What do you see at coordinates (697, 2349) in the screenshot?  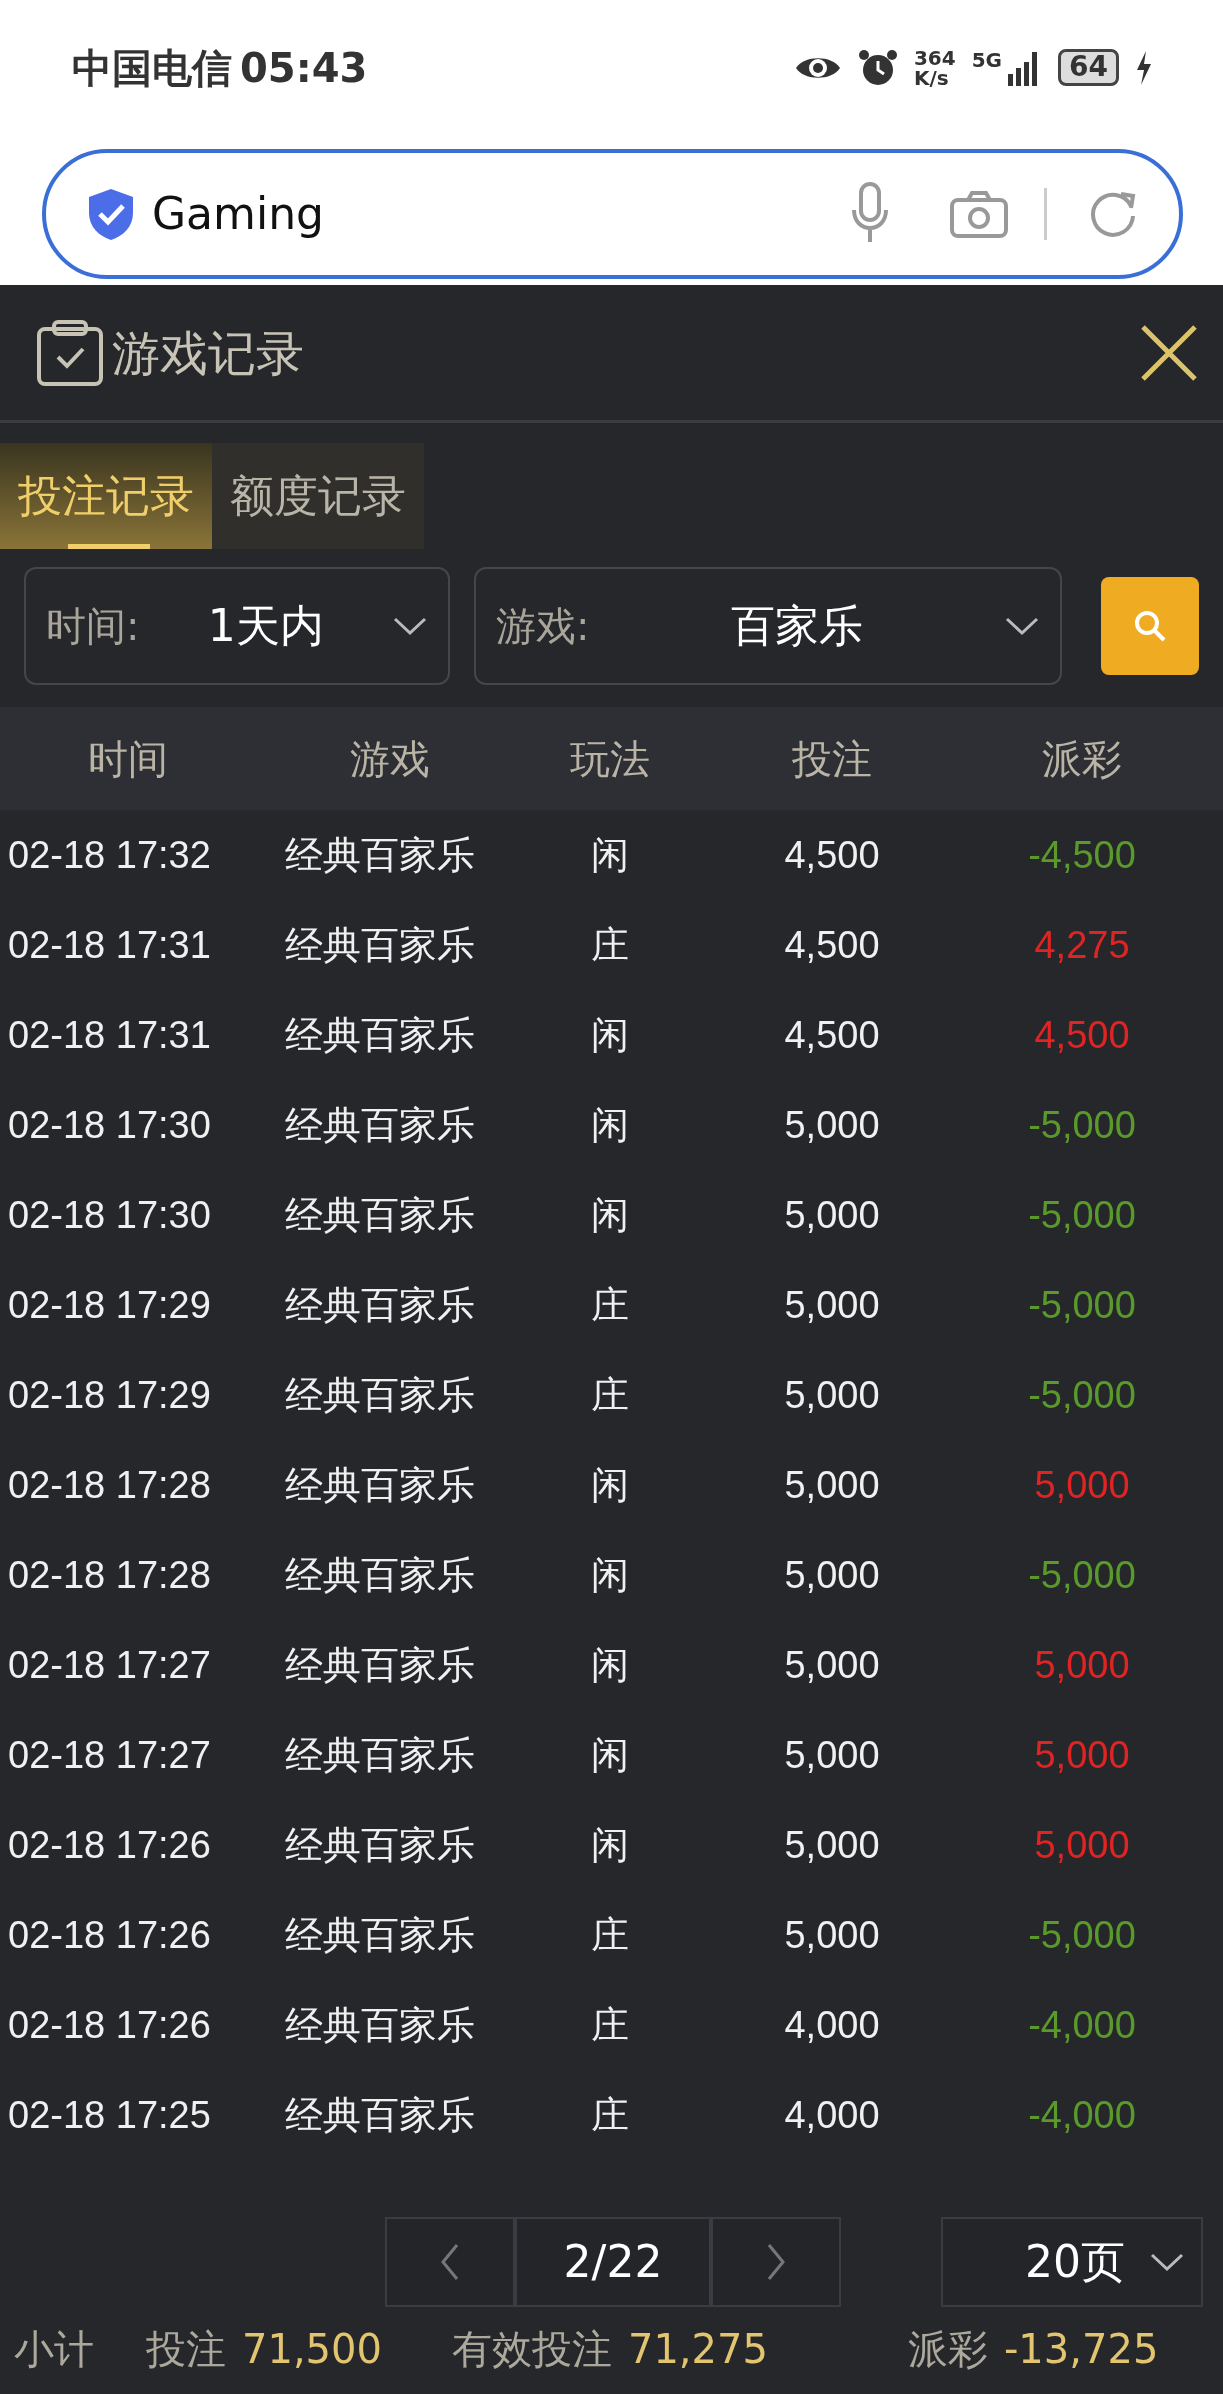 I see `summary-value: 71,275` at bounding box center [697, 2349].